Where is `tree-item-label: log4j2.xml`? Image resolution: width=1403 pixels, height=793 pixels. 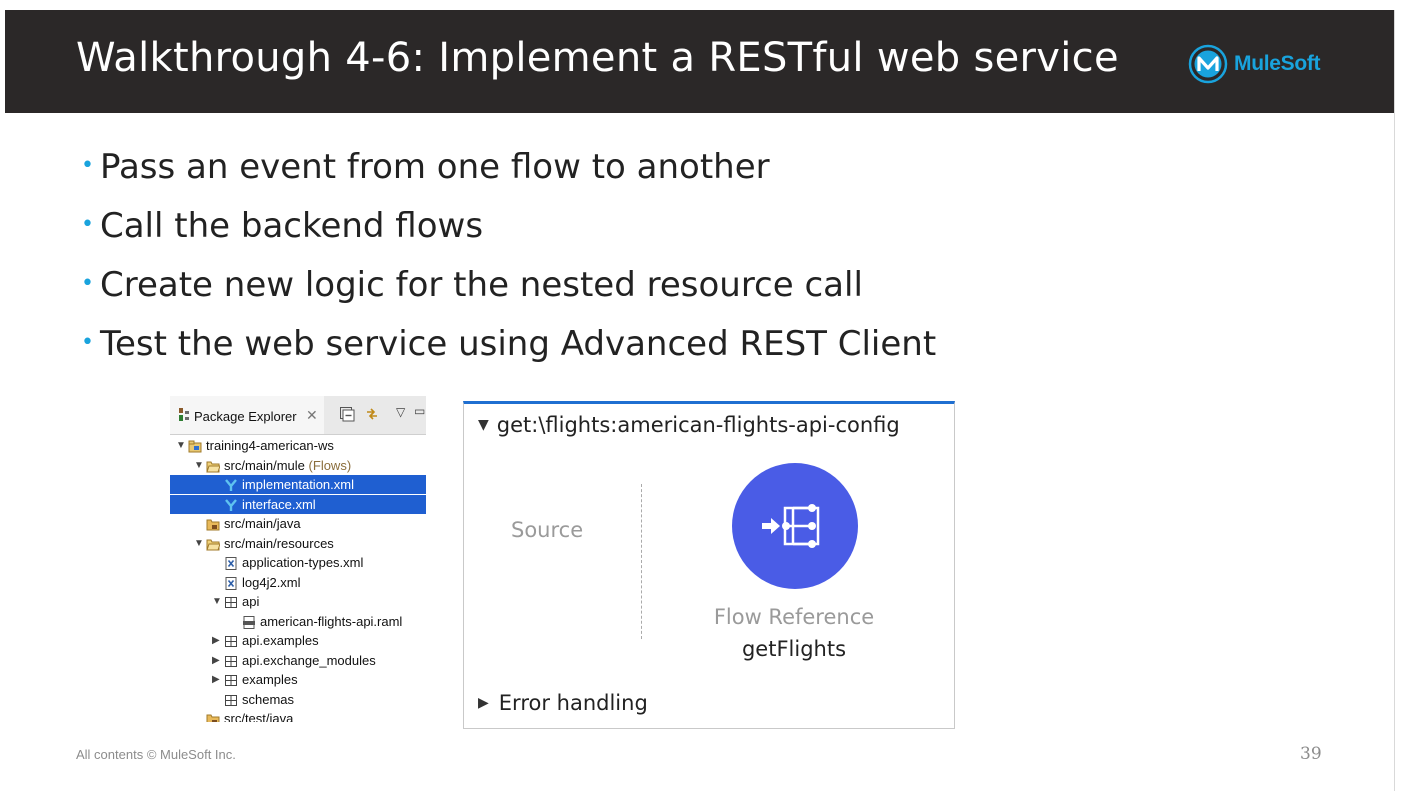
tree-item-label: log4j2.xml is located at coordinates (271, 582).